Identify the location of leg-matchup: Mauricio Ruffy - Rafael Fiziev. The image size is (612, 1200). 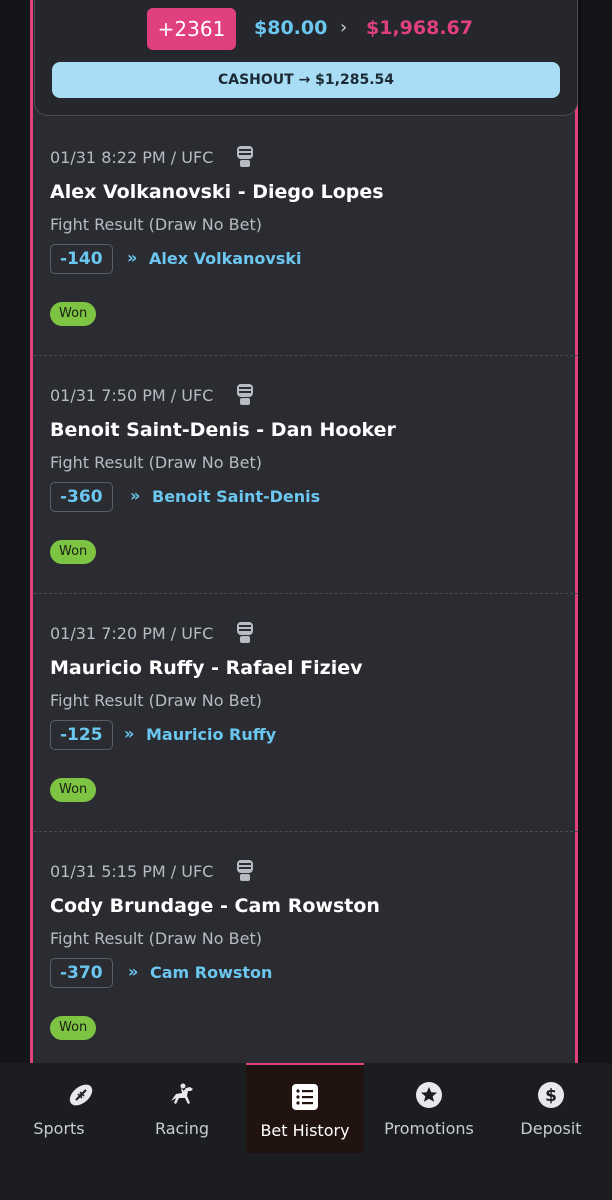
(206, 668).